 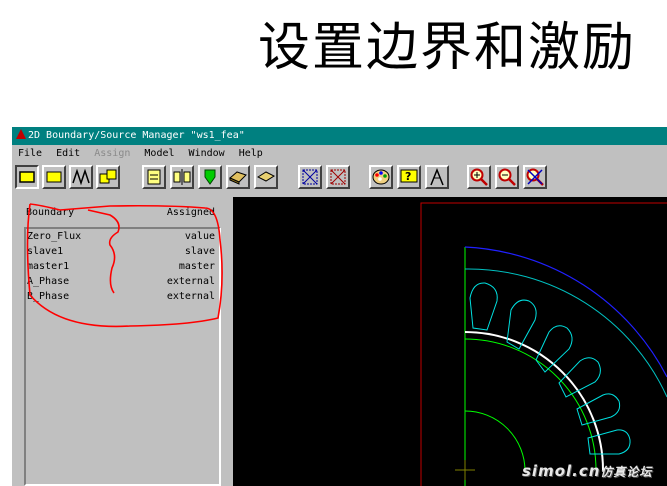 I want to click on color-palette-icon, so click(x=381, y=177).